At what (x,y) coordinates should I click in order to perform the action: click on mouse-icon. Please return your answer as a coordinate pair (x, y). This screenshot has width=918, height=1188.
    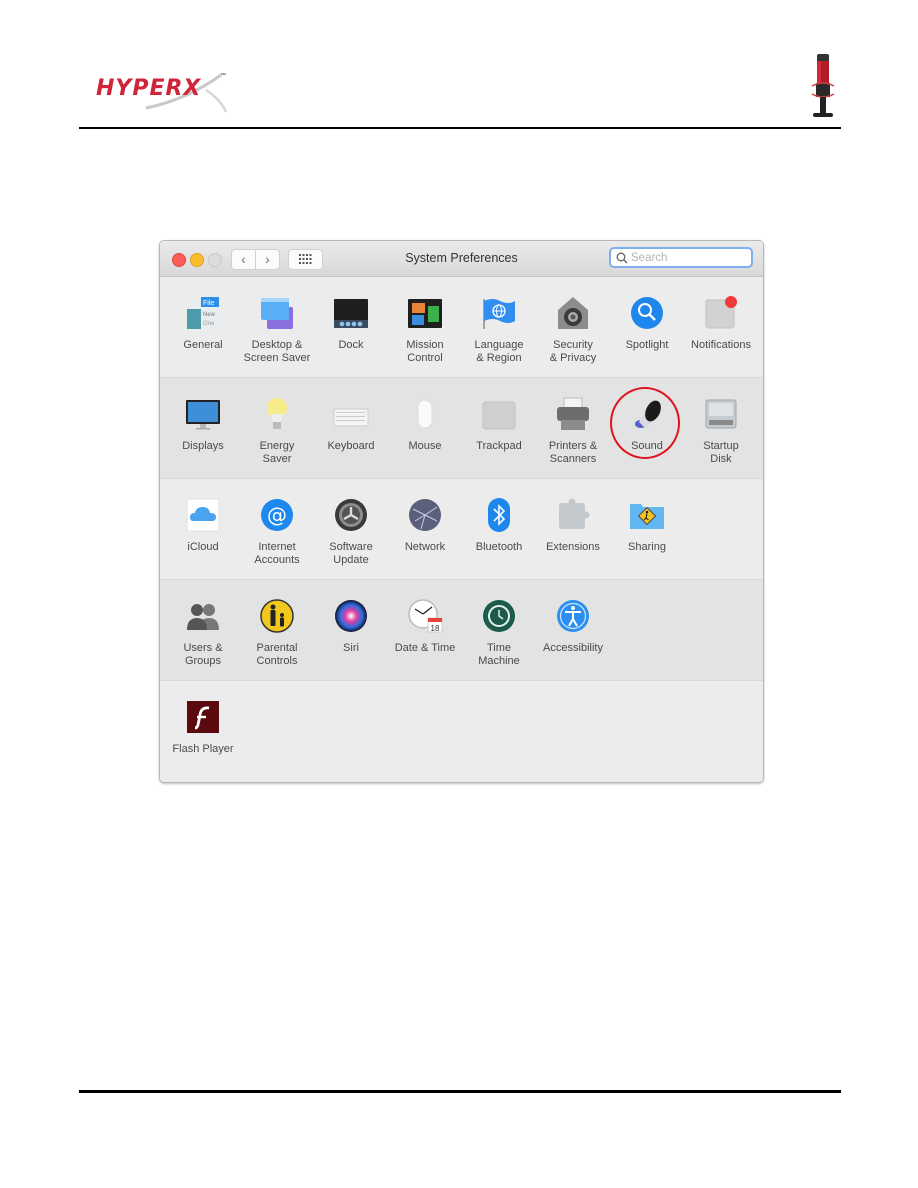
    Looking at the image, I should click on (425, 414).